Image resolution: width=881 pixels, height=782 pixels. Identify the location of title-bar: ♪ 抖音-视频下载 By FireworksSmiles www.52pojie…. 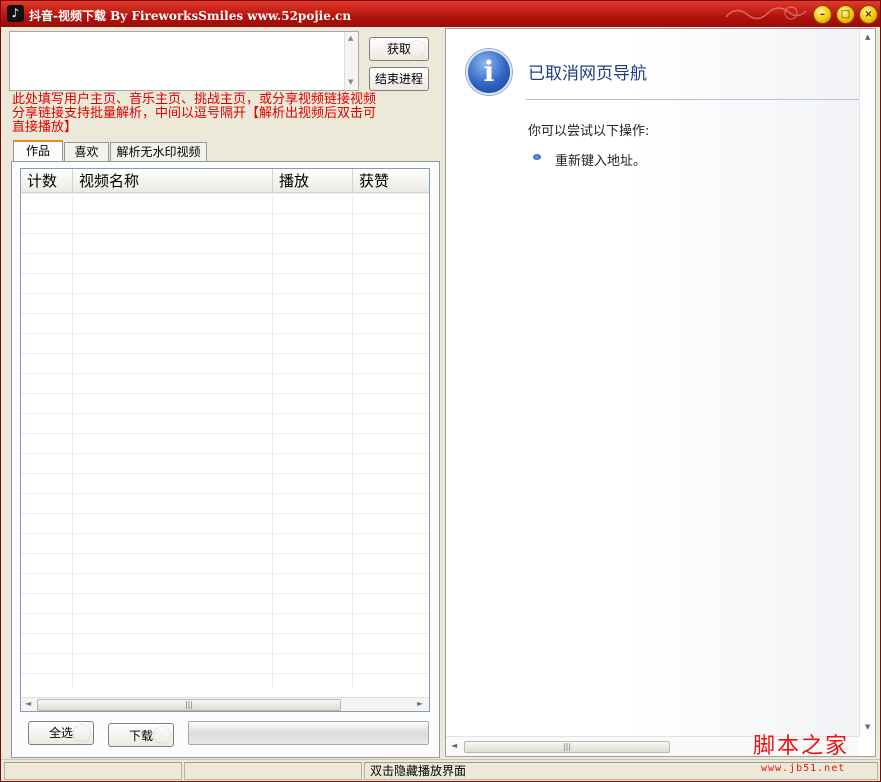
(440, 14).